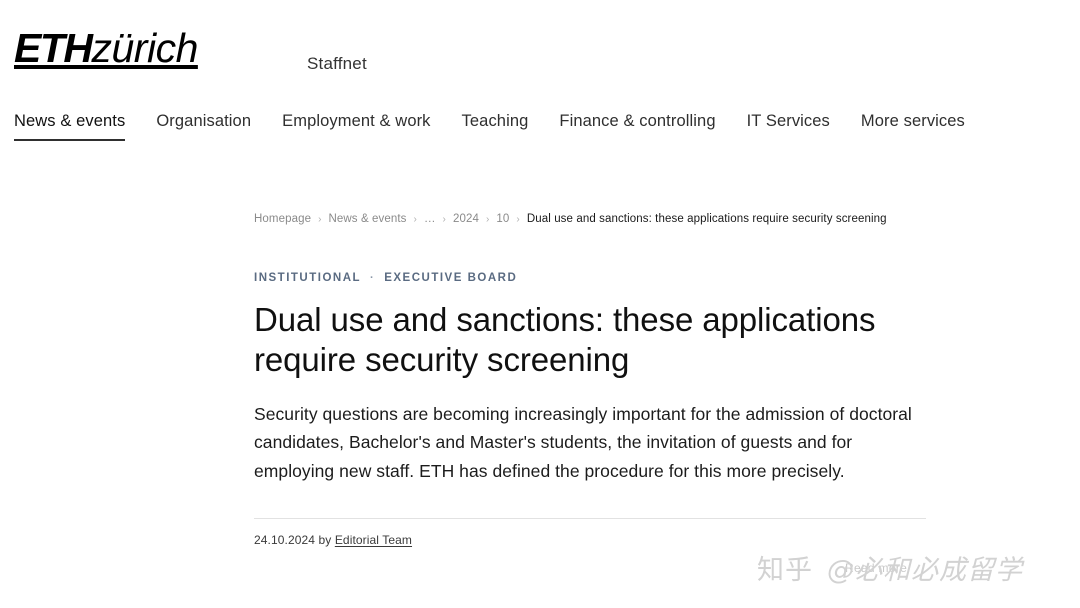 This screenshot has height=608, width=1080. What do you see at coordinates (590, 278) in the screenshot?
I see `article-category-list: INSTITUTIONAL · EXECUTIVE BOARD` at bounding box center [590, 278].